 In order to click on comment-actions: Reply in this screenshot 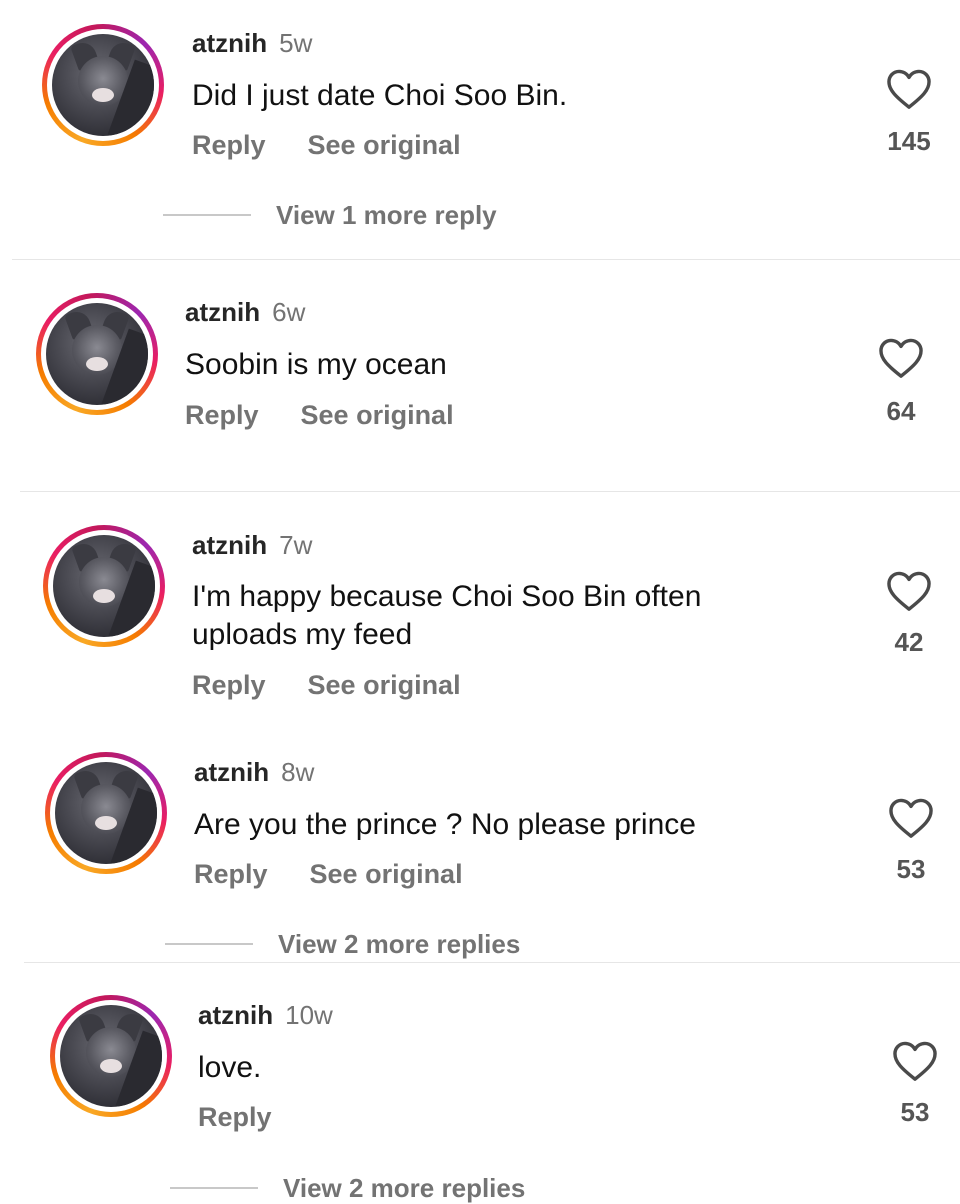, I will do `click(235, 1117)`.